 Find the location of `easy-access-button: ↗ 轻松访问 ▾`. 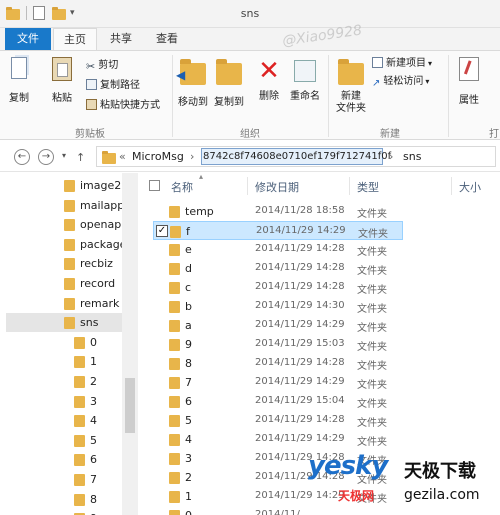

easy-access-button: ↗ 轻松访问 ▾ is located at coordinates (400, 82).